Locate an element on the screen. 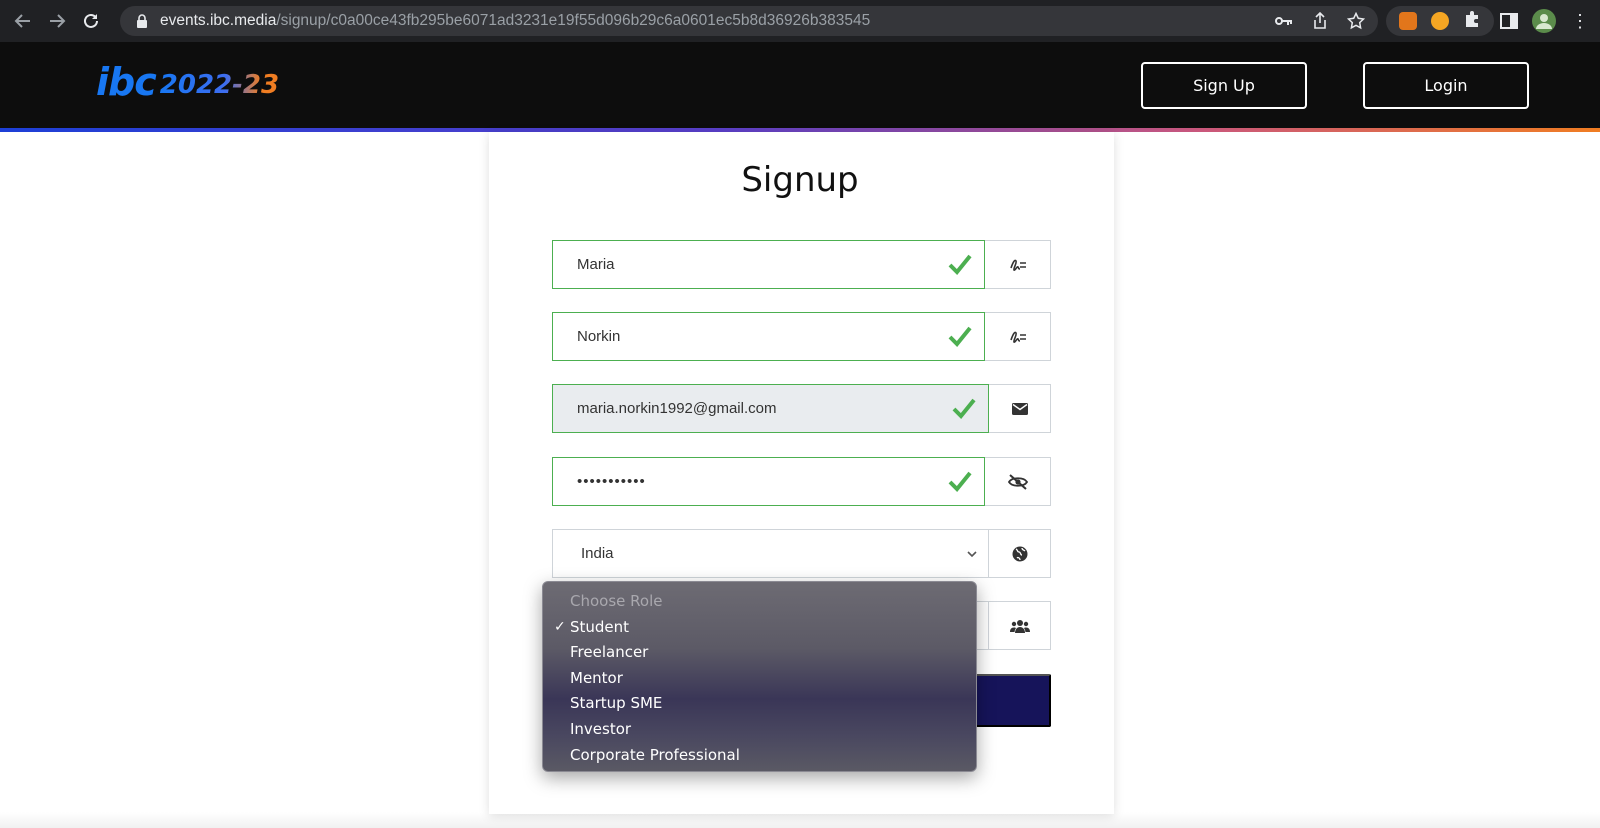 The width and height of the screenshot is (1600, 828). key-icon is located at coordinates (1284, 21).